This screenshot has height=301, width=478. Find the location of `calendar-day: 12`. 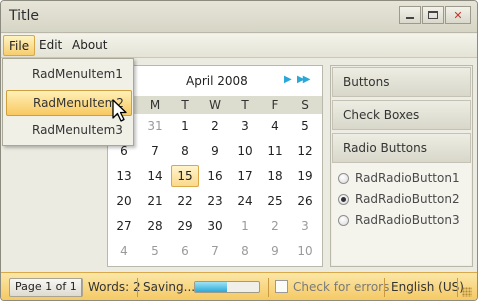

calendar-day: 12 is located at coordinates (305, 151).